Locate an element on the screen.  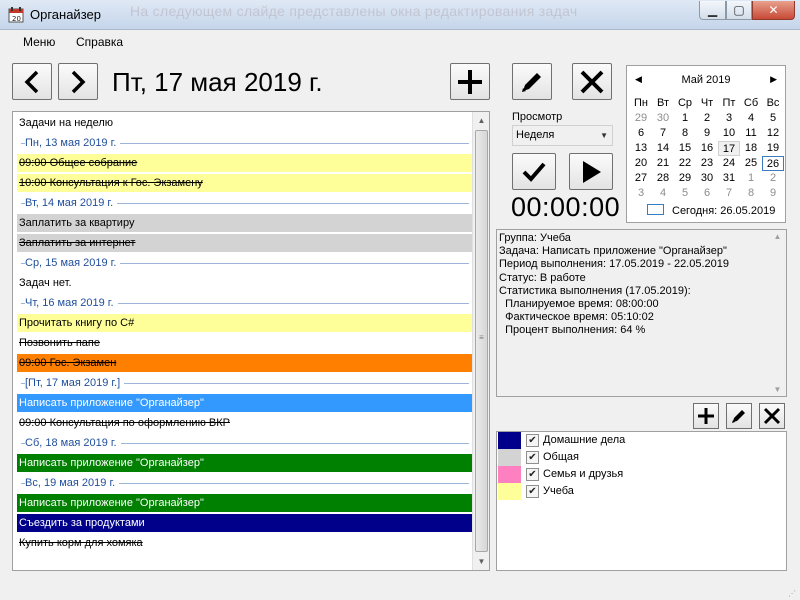
task-row: 09:00 Гос. Экзамен is located at coordinates (245, 363).